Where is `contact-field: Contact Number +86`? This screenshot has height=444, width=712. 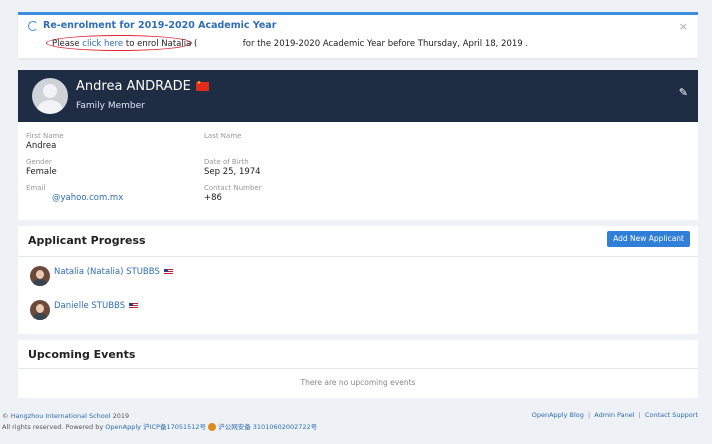 contact-field: Contact Number +86 is located at coordinates (233, 193).